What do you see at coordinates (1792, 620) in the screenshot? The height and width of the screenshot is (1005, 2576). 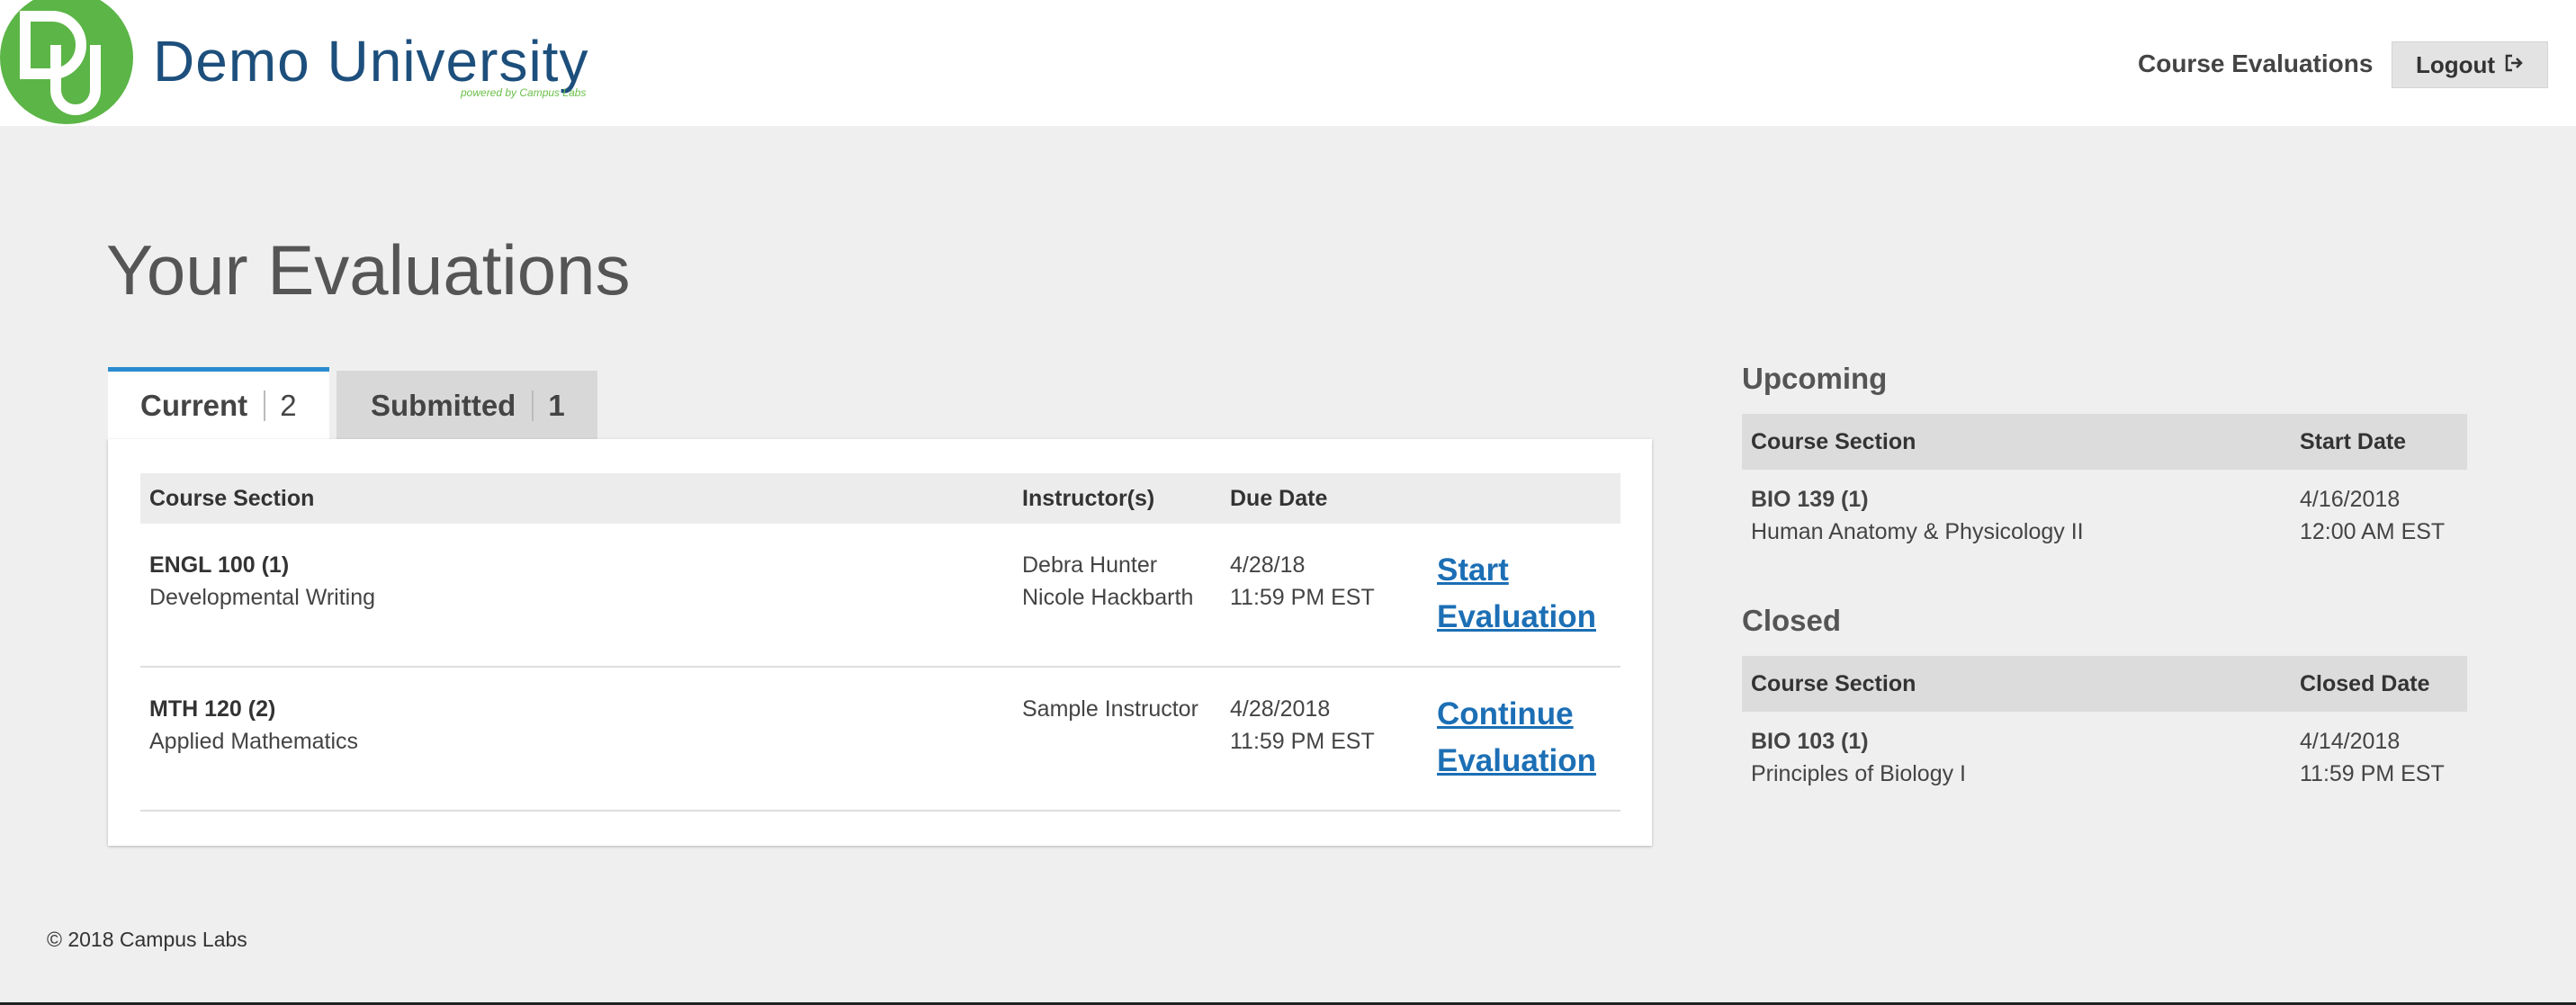 I see `closed-heading: Closed` at bounding box center [1792, 620].